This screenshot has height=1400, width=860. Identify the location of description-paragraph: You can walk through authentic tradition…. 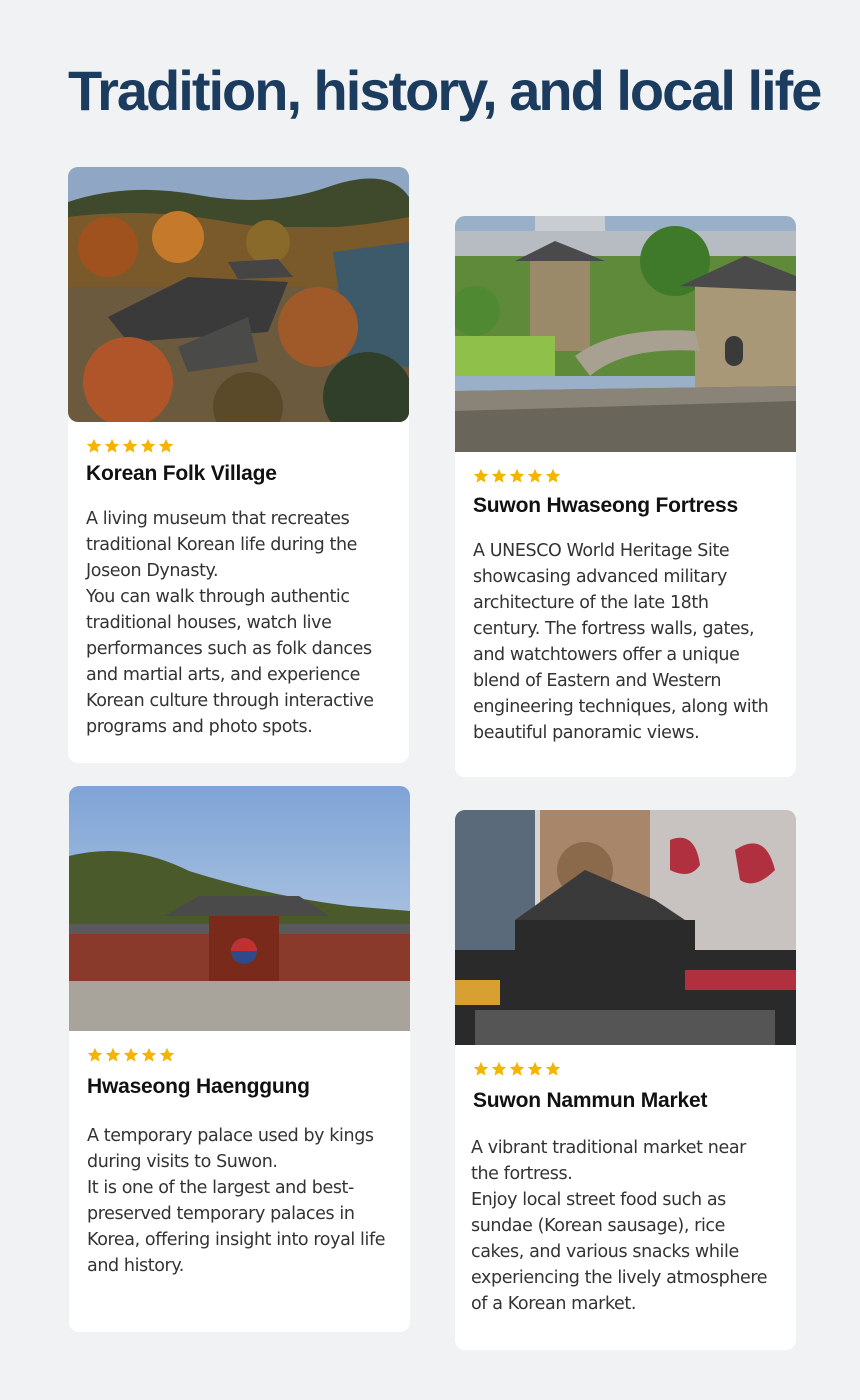
(230, 662).